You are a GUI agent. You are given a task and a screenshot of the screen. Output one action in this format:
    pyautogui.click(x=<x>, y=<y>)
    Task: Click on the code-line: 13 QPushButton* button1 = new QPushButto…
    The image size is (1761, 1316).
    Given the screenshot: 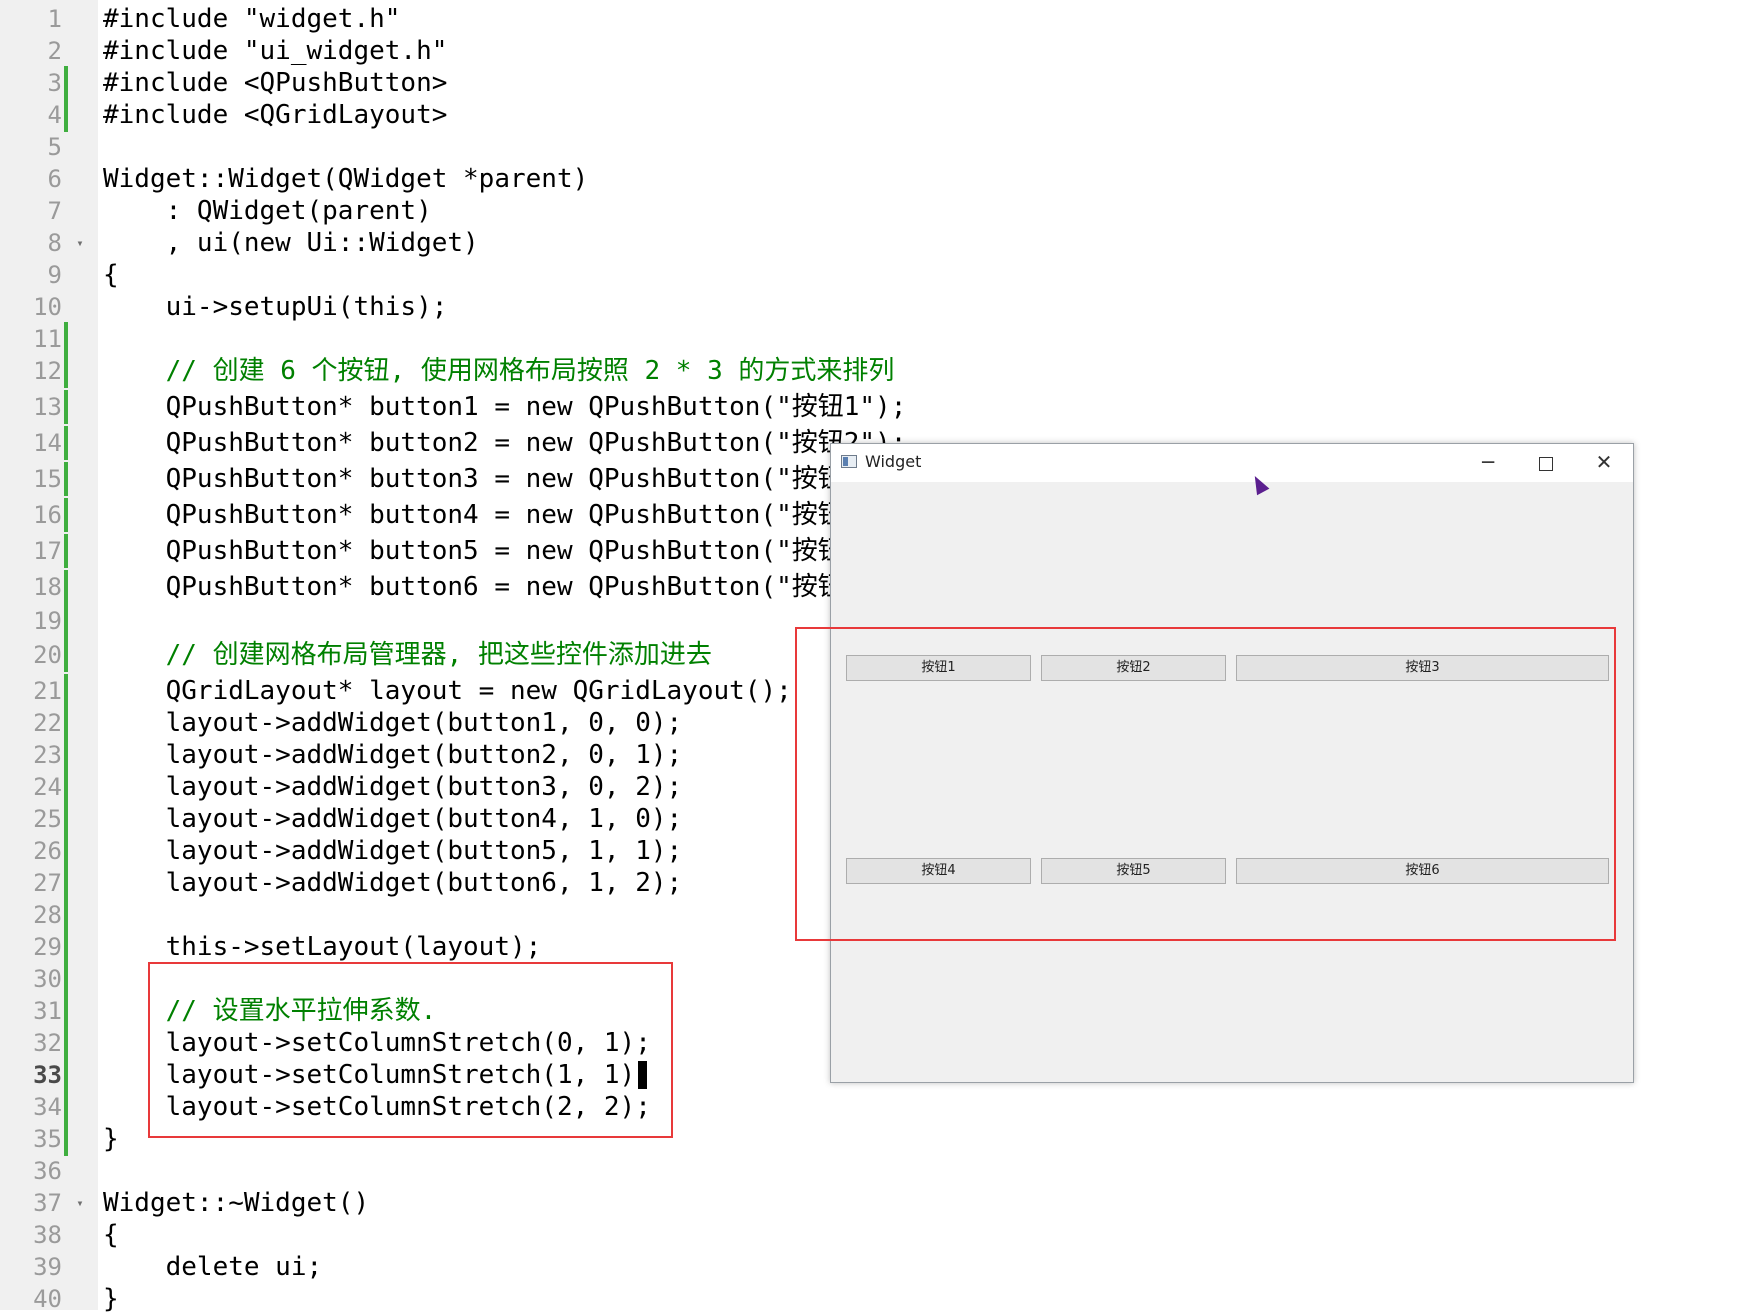 What is the action you would take?
    pyautogui.click(x=880, y=407)
    